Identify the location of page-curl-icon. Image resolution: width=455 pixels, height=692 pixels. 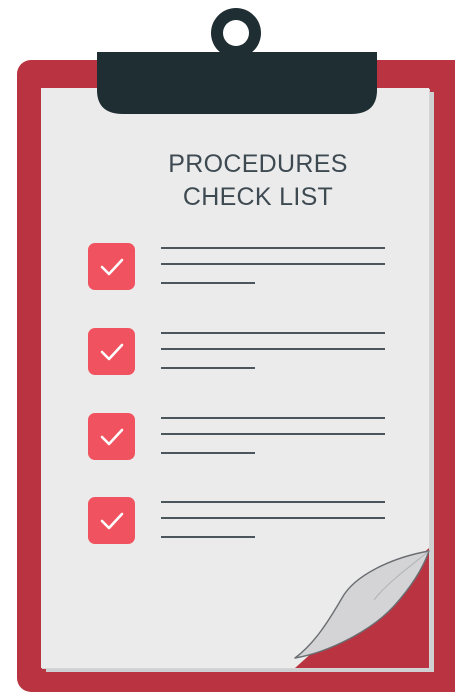
(362, 608).